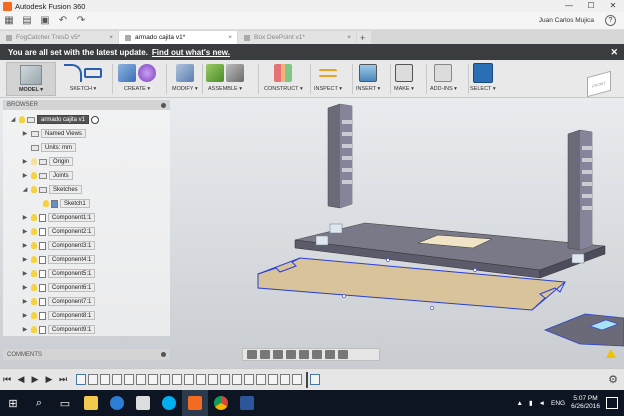 This screenshot has height=416, width=624. I want to click on tab-box-deepoint: Box DeePoint v1* ×, so click(297, 37).